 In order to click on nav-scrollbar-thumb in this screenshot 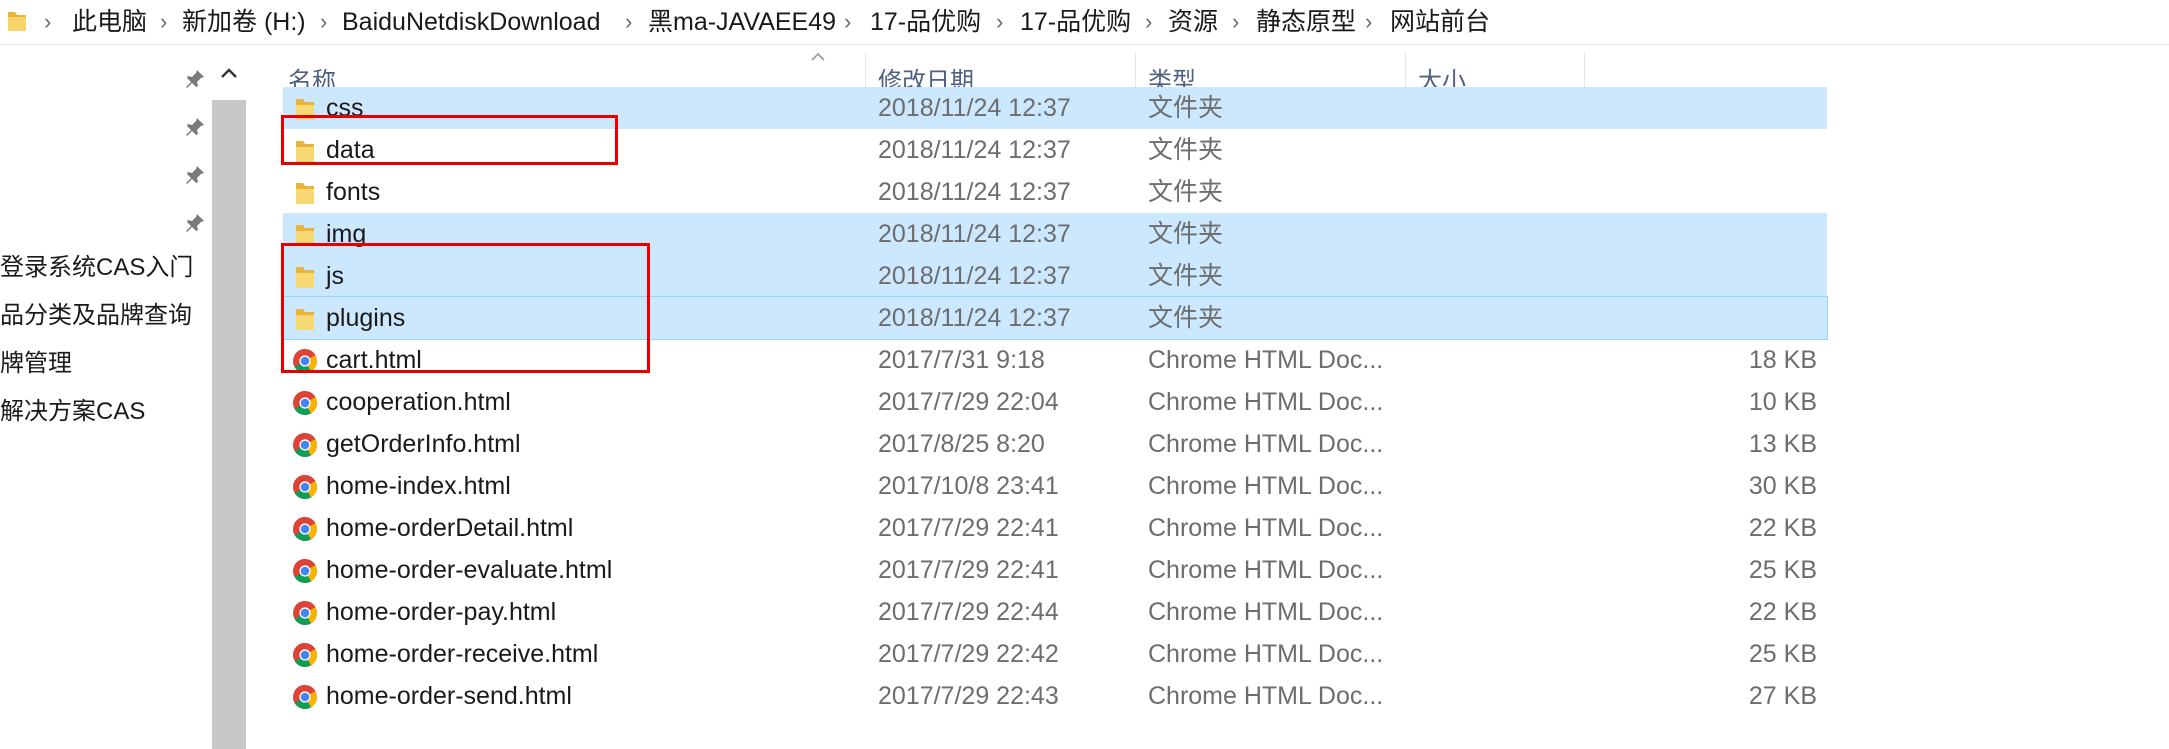, I will do `click(229, 424)`.